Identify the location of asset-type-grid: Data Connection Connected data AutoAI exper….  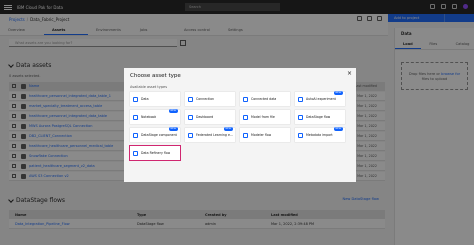
(240, 125).